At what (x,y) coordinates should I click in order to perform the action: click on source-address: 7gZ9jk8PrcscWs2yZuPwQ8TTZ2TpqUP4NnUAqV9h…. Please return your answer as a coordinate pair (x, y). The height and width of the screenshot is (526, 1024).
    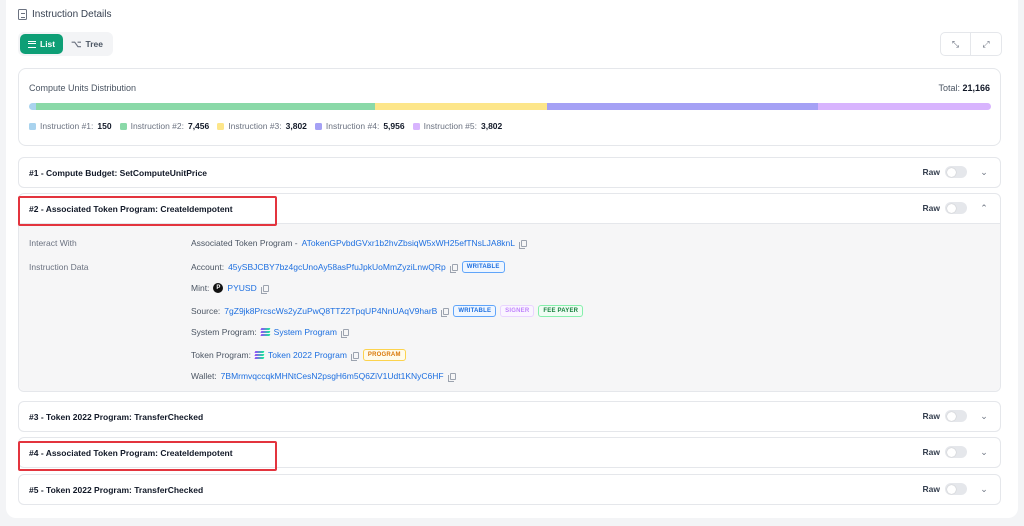
    Looking at the image, I should click on (330, 311).